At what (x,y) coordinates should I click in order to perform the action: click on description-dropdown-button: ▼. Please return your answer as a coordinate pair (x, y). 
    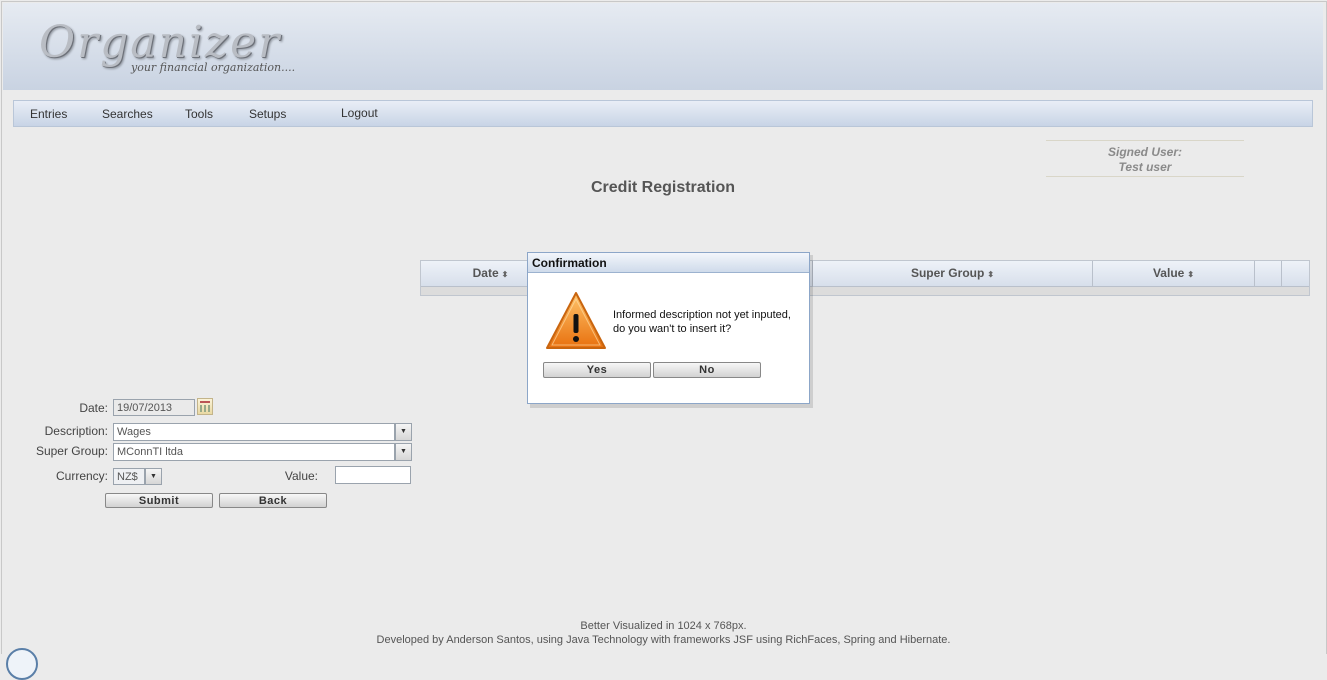
    Looking at the image, I should click on (403, 432).